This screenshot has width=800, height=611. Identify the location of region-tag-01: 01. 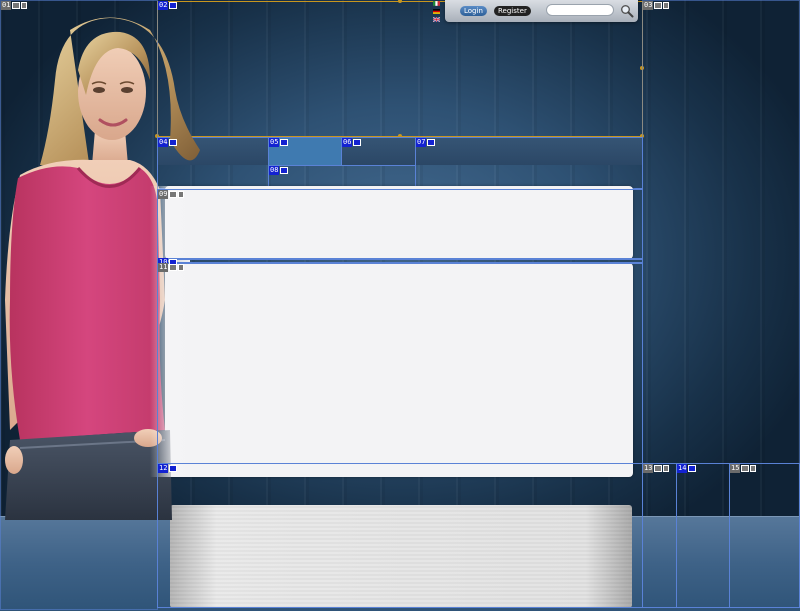
(14, 5).